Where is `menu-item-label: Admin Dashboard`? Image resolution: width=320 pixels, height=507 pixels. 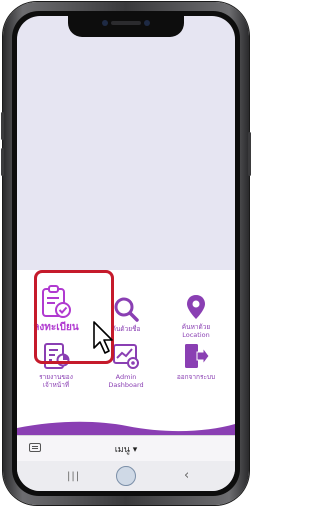 menu-item-label: Admin Dashboard is located at coordinates (126, 381).